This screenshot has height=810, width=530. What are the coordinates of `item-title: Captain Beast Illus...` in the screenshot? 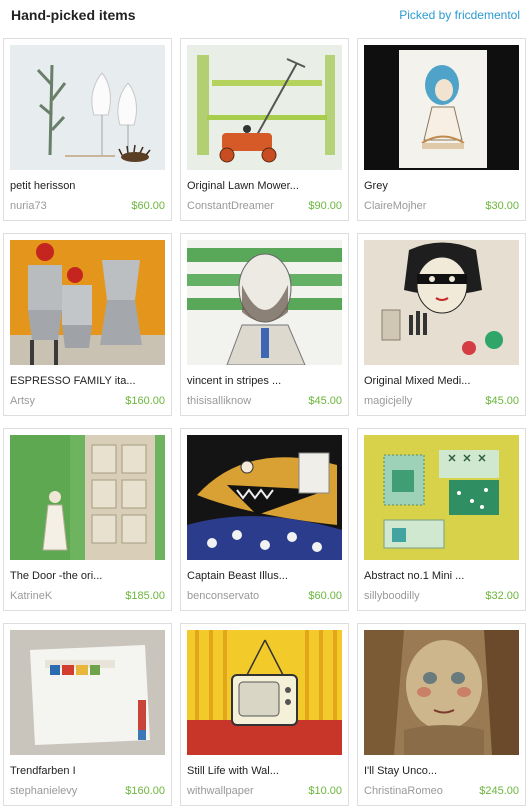 It's located at (265, 576).